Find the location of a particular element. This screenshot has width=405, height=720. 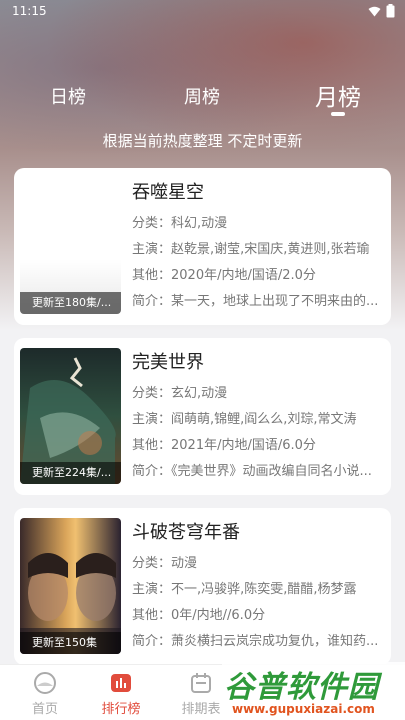

battery-icon is located at coordinates (390, 11).